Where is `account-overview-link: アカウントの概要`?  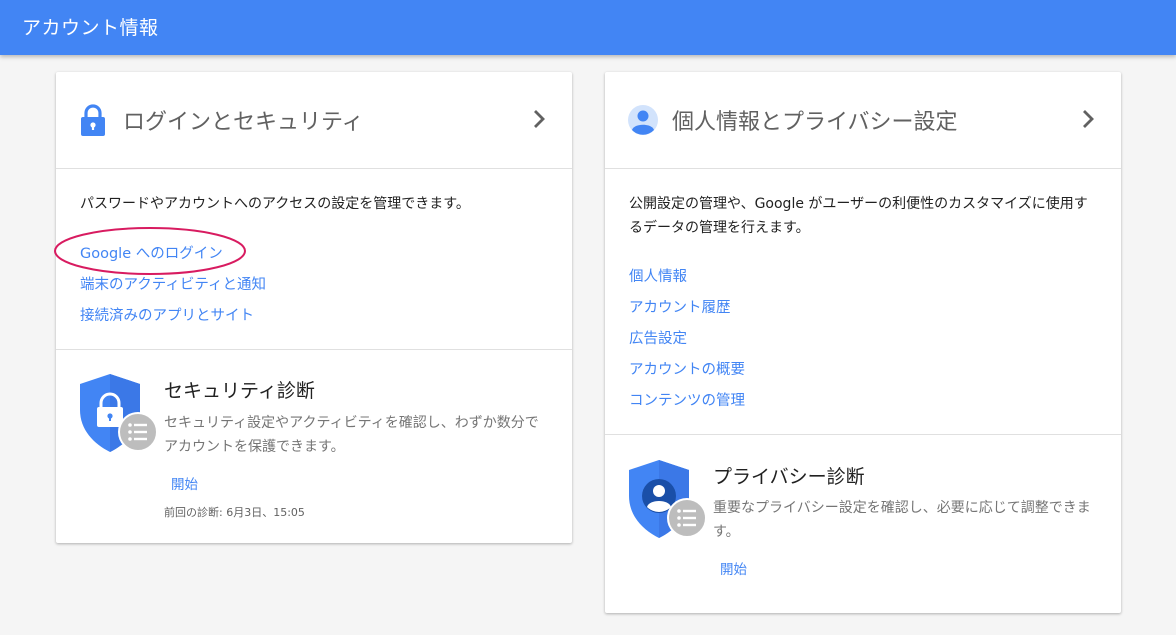 account-overview-link: アカウントの概要 is located at coordinates (687, 368).